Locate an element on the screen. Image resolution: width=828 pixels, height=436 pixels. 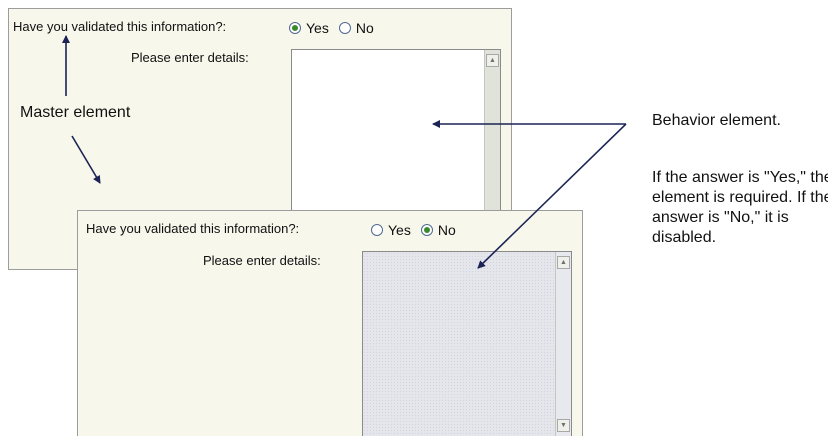
arrow-to-second-form is located at coordinates (86, 159).